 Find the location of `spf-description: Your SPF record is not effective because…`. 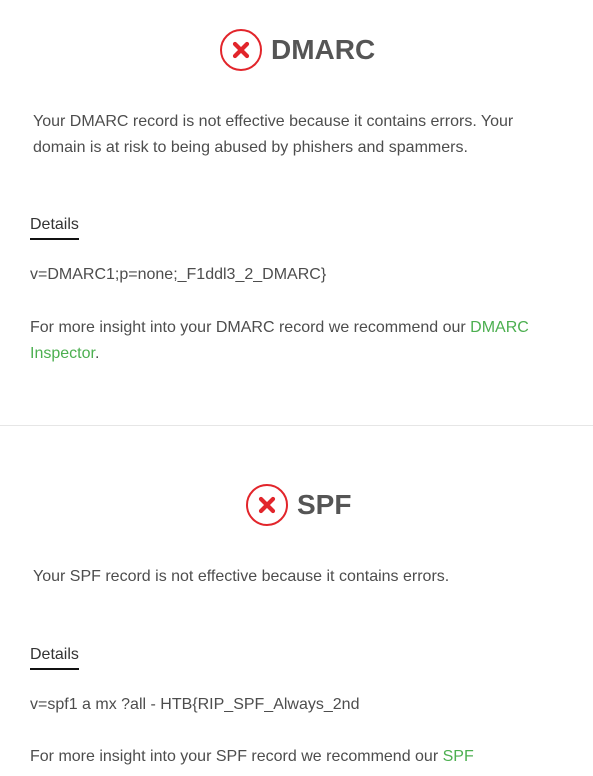

spf-description: Your SPF record is not effective because… is located at coordinates (241, 576).